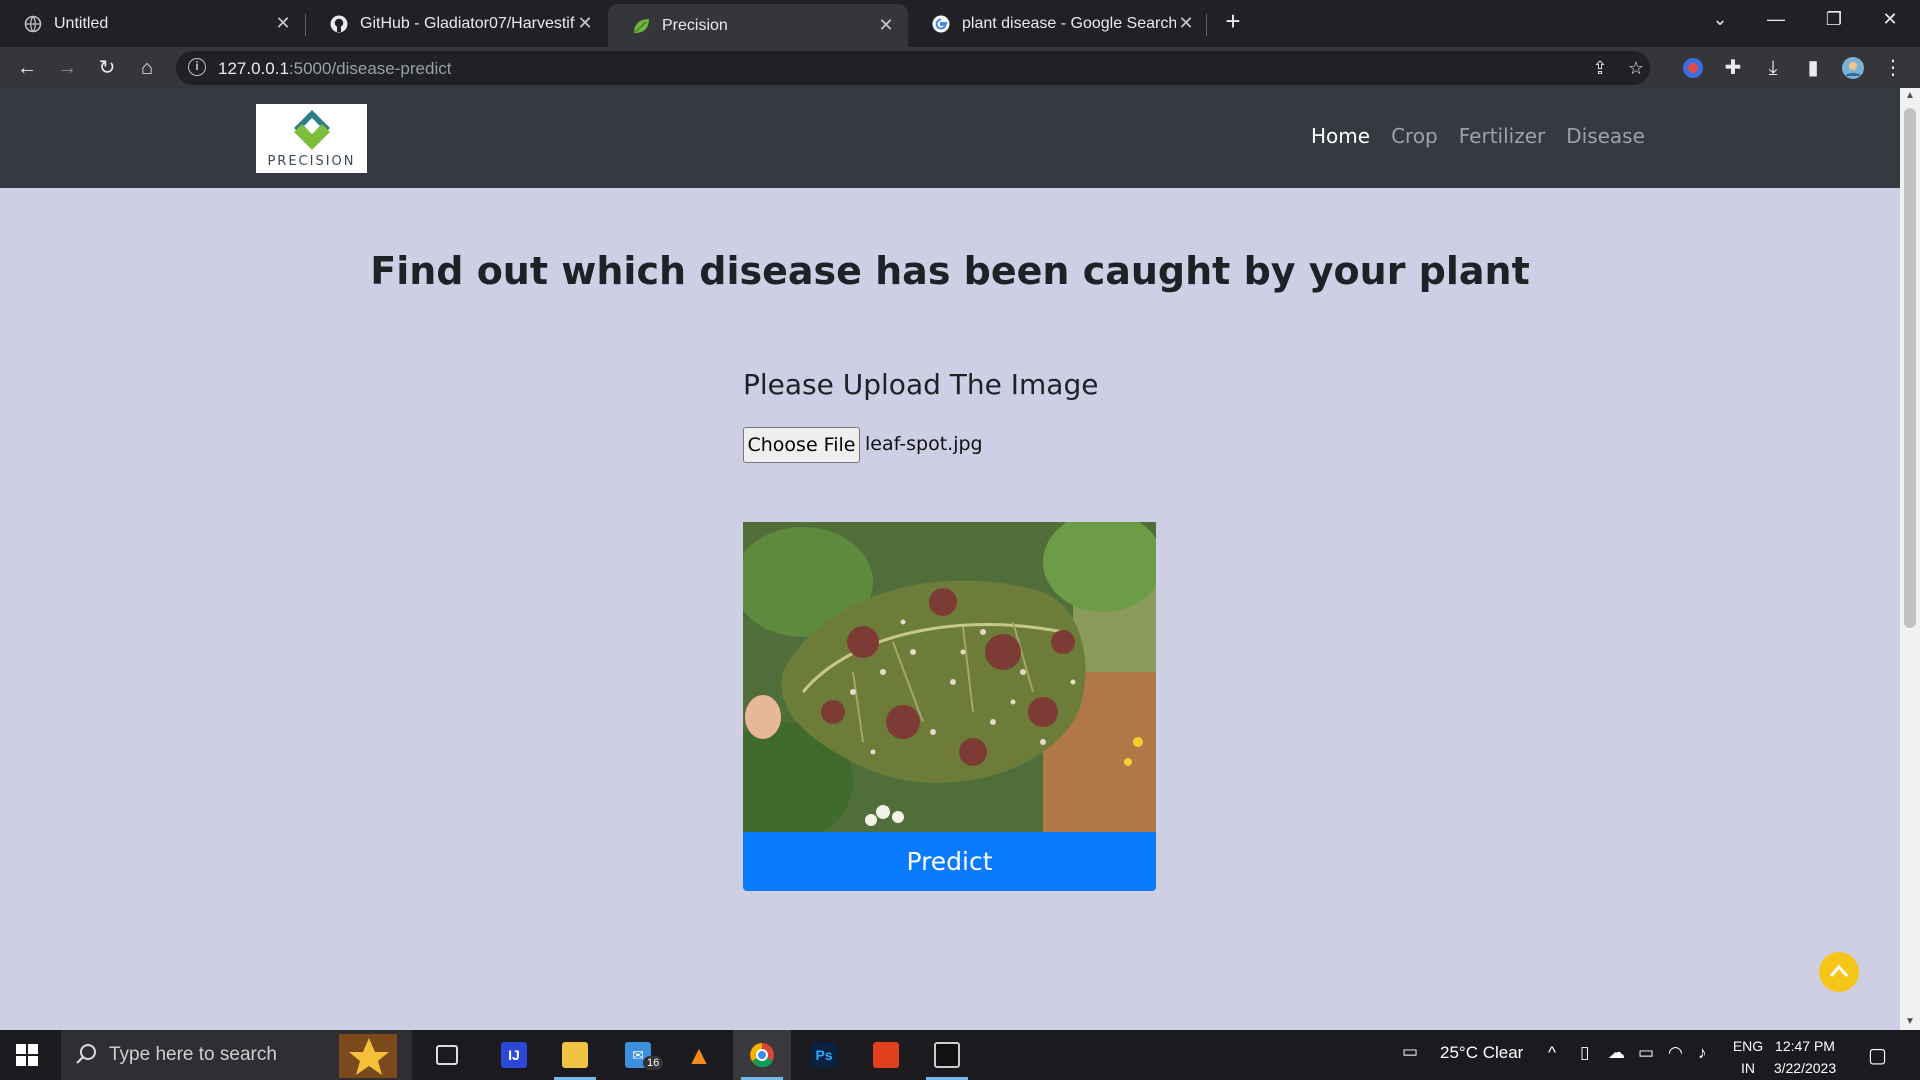 The width and height of the screenshot is (1920, 1080). What do you see at coordinates (1340, 136) in the screenshot?
I see `nav-home: Home` at bounding box center [1340, 136].